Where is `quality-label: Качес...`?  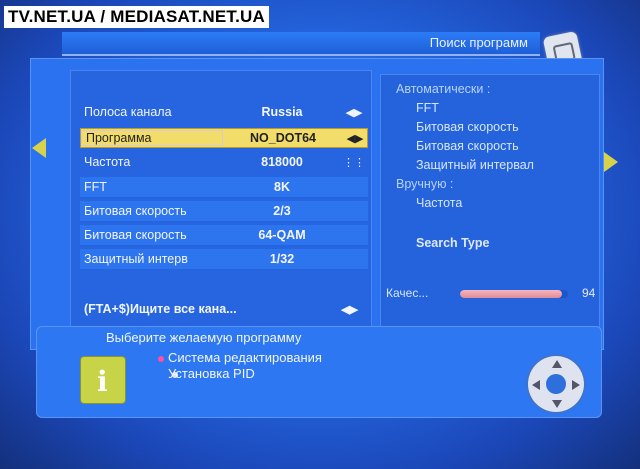 quality-label: Качес... is located at coordinates (407, 293).